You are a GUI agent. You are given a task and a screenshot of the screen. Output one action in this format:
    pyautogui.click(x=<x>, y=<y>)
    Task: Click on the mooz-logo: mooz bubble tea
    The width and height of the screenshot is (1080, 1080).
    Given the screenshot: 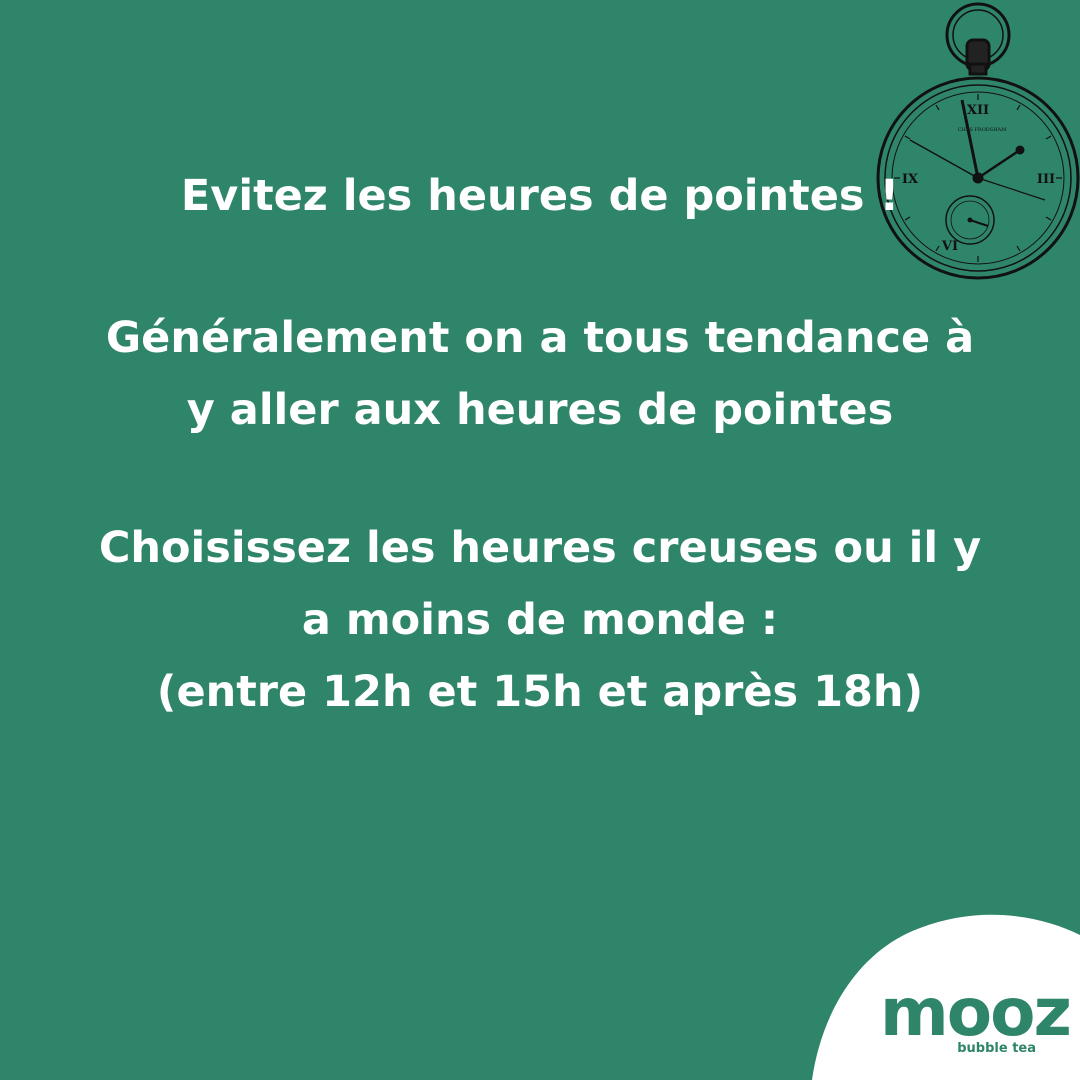 What is the action you would take?
    pyautogui.click(x=976, y=1015)
    